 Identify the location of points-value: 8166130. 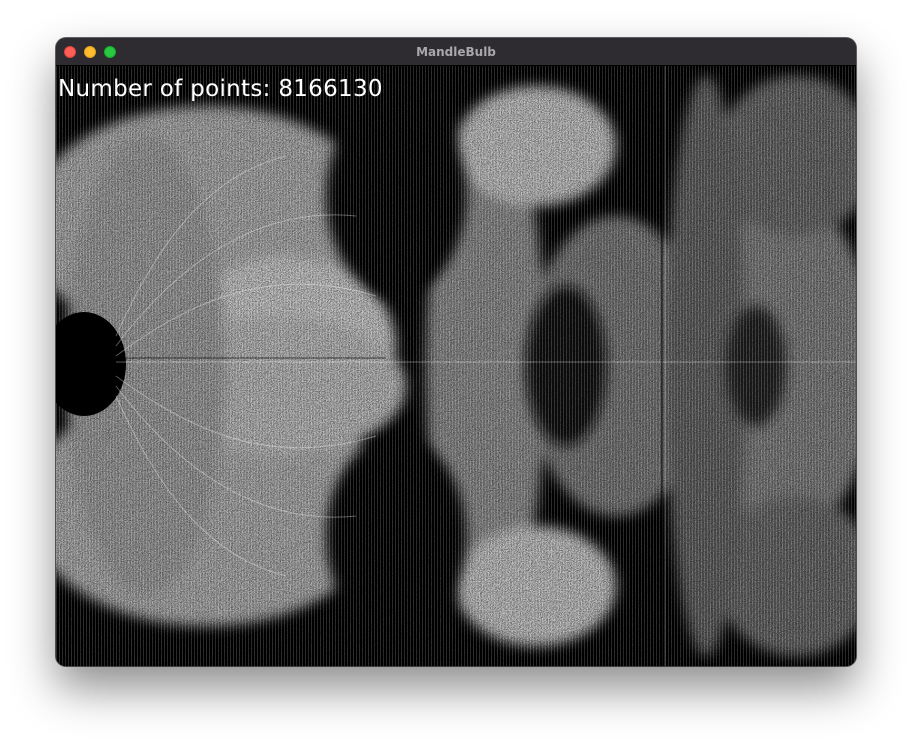
(330, 89).